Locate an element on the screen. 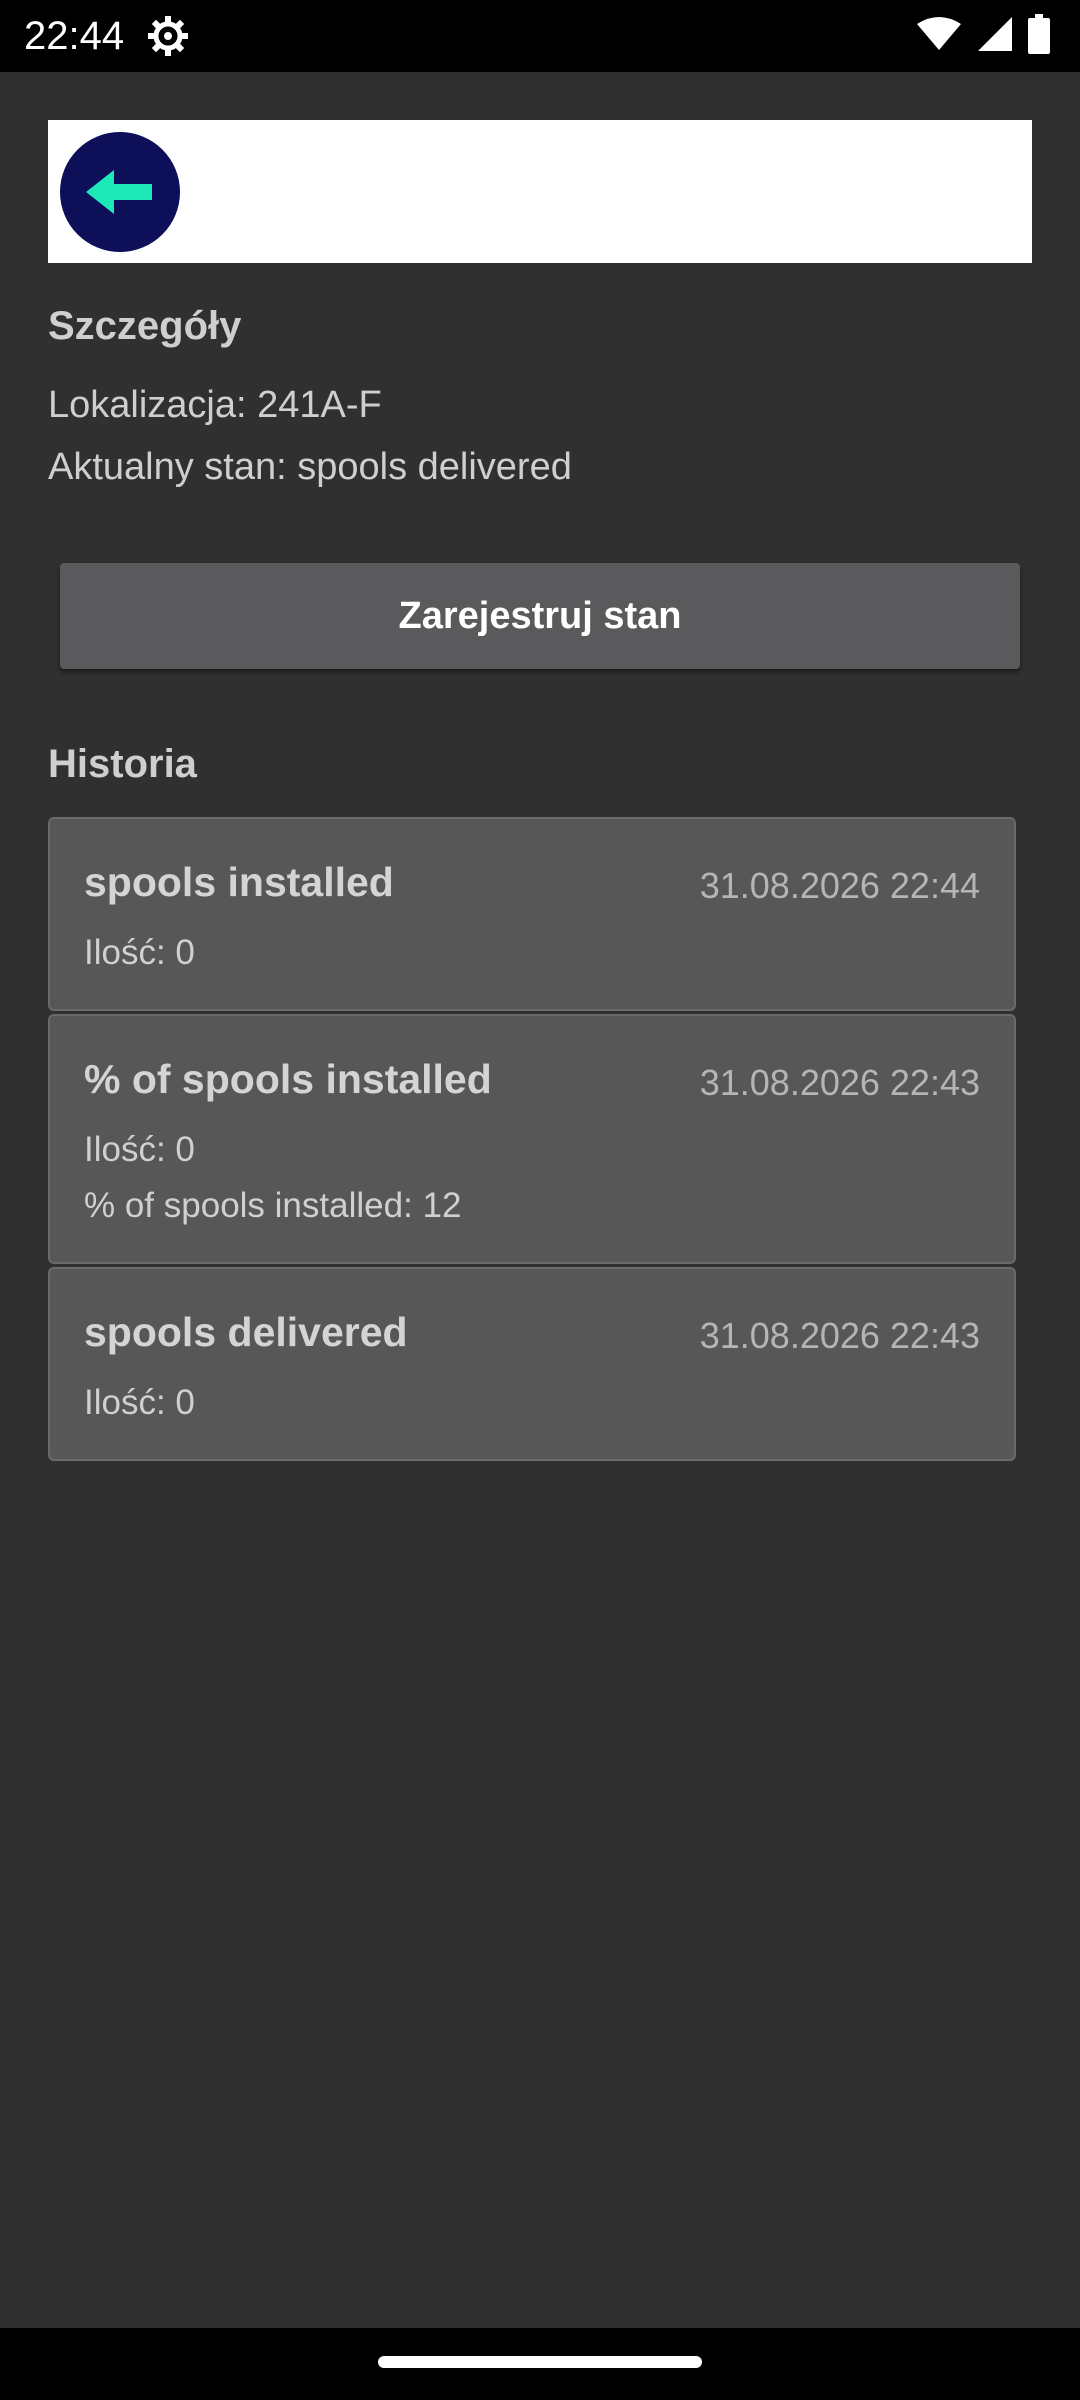 Image resolution: width=1080 pixels, height=2400 pixels. header-bar is located at coordinates (540, 191).